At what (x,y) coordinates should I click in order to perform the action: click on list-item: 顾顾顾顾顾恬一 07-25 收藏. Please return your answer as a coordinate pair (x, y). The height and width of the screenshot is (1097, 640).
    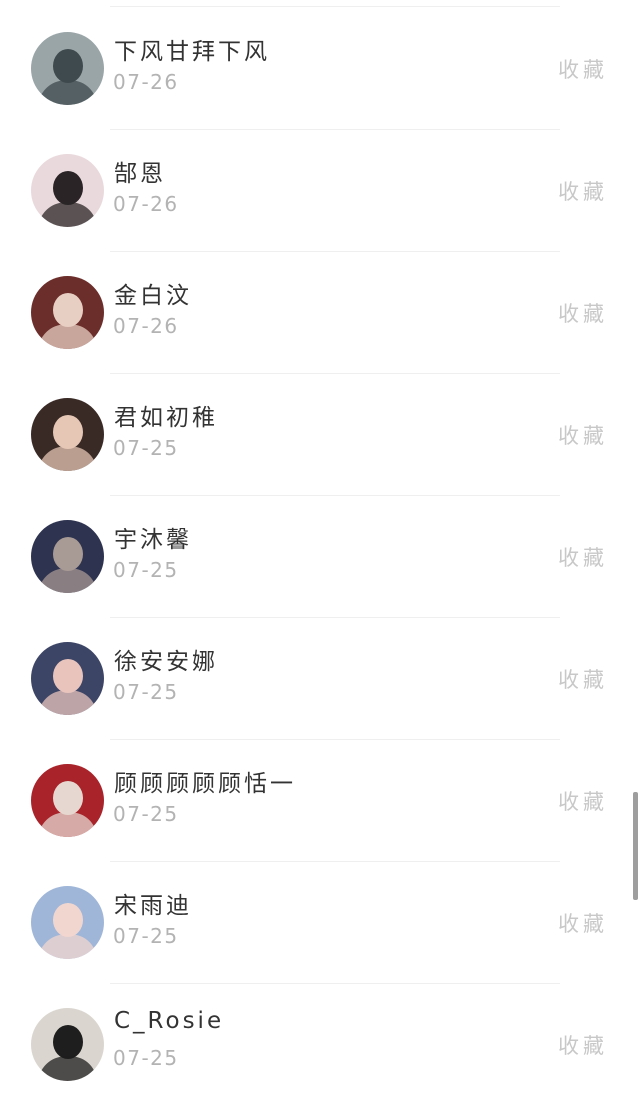
    Looking at the image, I should click on (320, 801).